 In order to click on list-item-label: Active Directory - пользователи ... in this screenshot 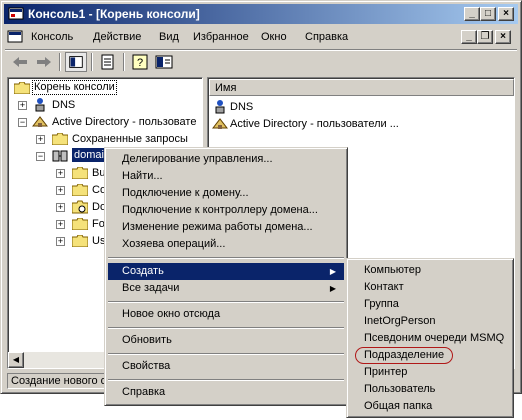, I will do `click(314, 124)`.